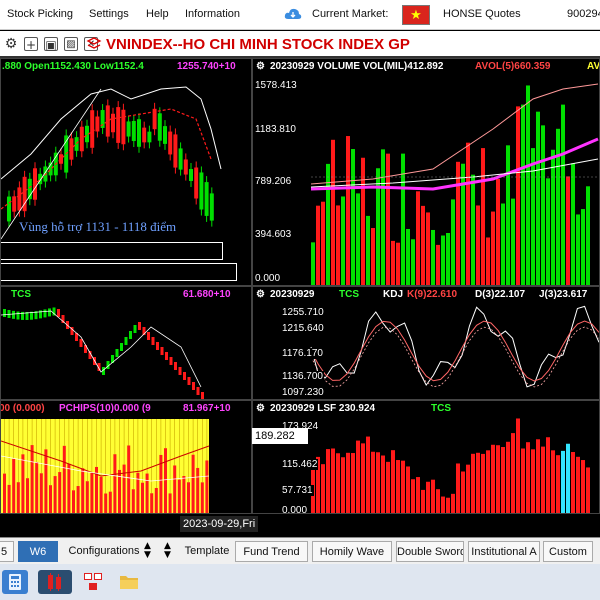  I want to click on kdj-tick: 1255.710, so click(303, 312).